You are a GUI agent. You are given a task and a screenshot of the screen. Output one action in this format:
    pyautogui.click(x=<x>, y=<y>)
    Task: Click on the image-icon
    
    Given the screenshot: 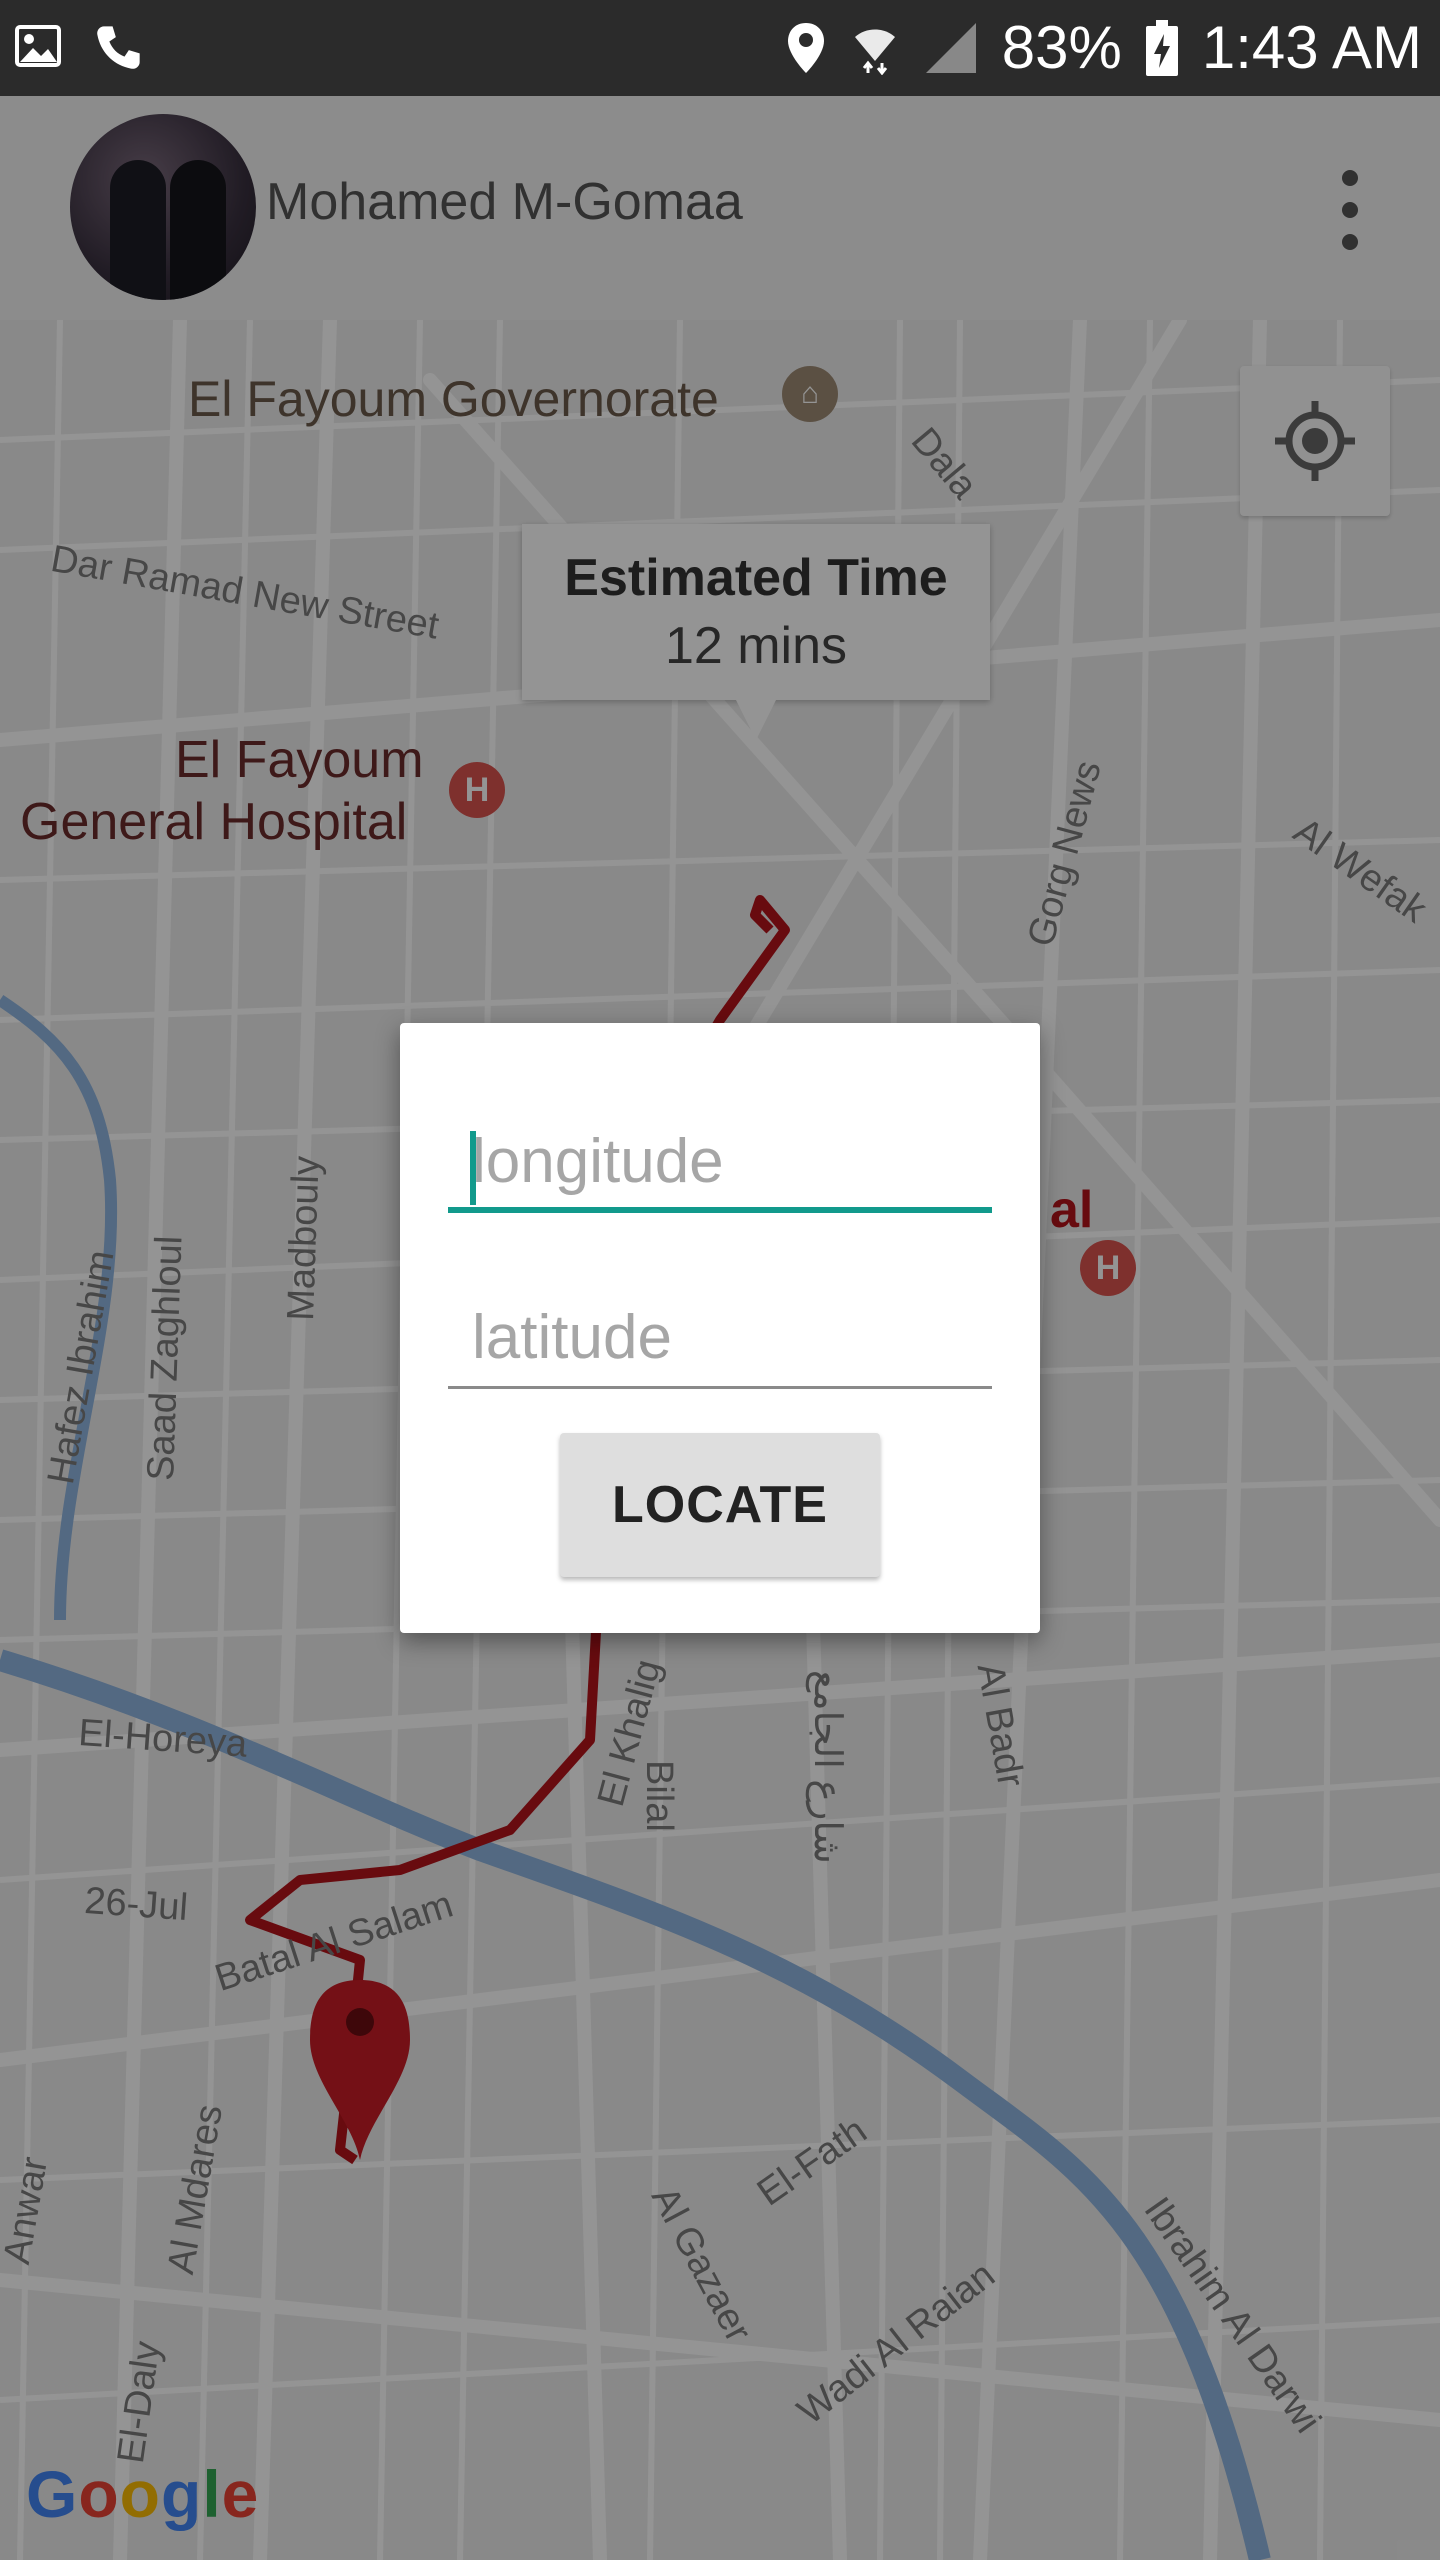 What is the action you would take?
    pyautogui.click(x=38, y=46)
    